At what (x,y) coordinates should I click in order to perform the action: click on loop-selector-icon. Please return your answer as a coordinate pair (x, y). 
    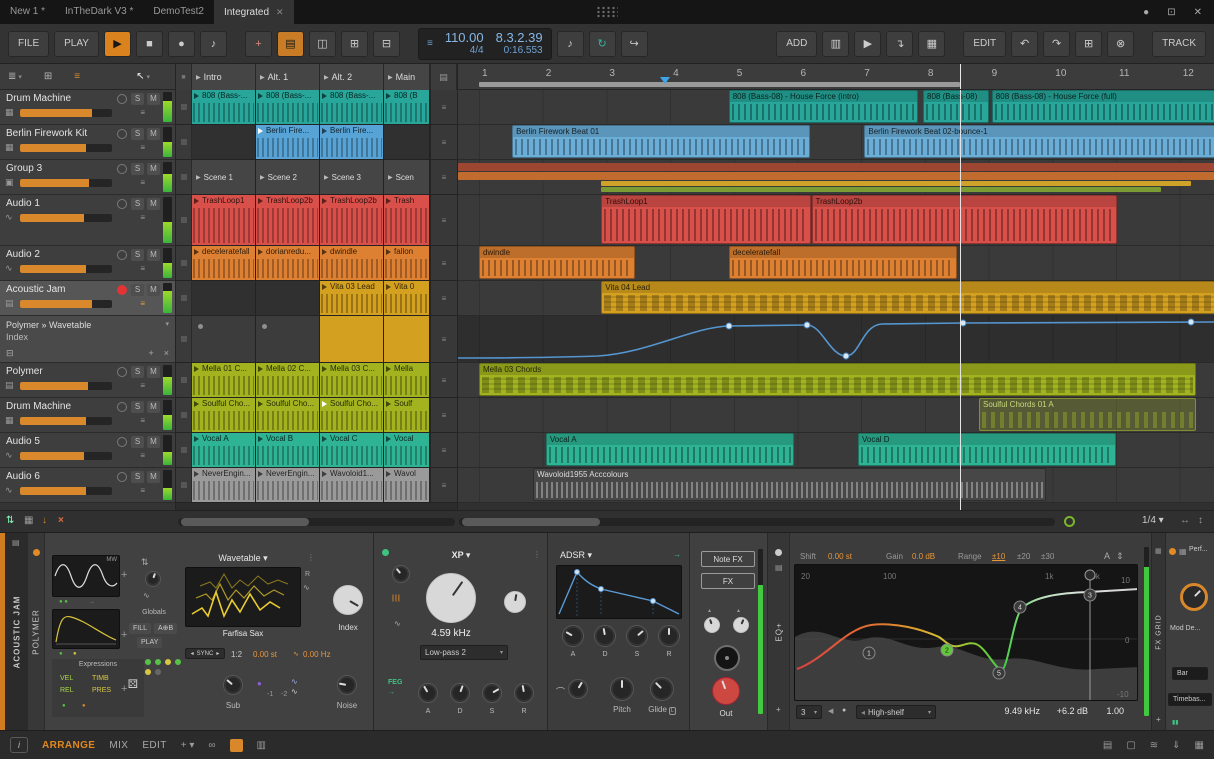
    Looking at the image, I should click on (1069, 521).